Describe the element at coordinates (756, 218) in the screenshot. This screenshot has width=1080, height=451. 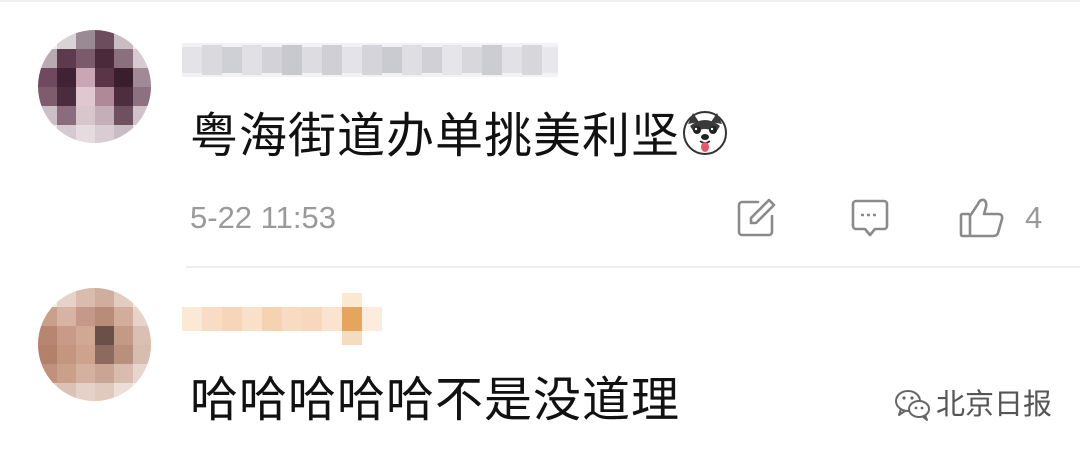
I see `share-edit-icon` at that location.